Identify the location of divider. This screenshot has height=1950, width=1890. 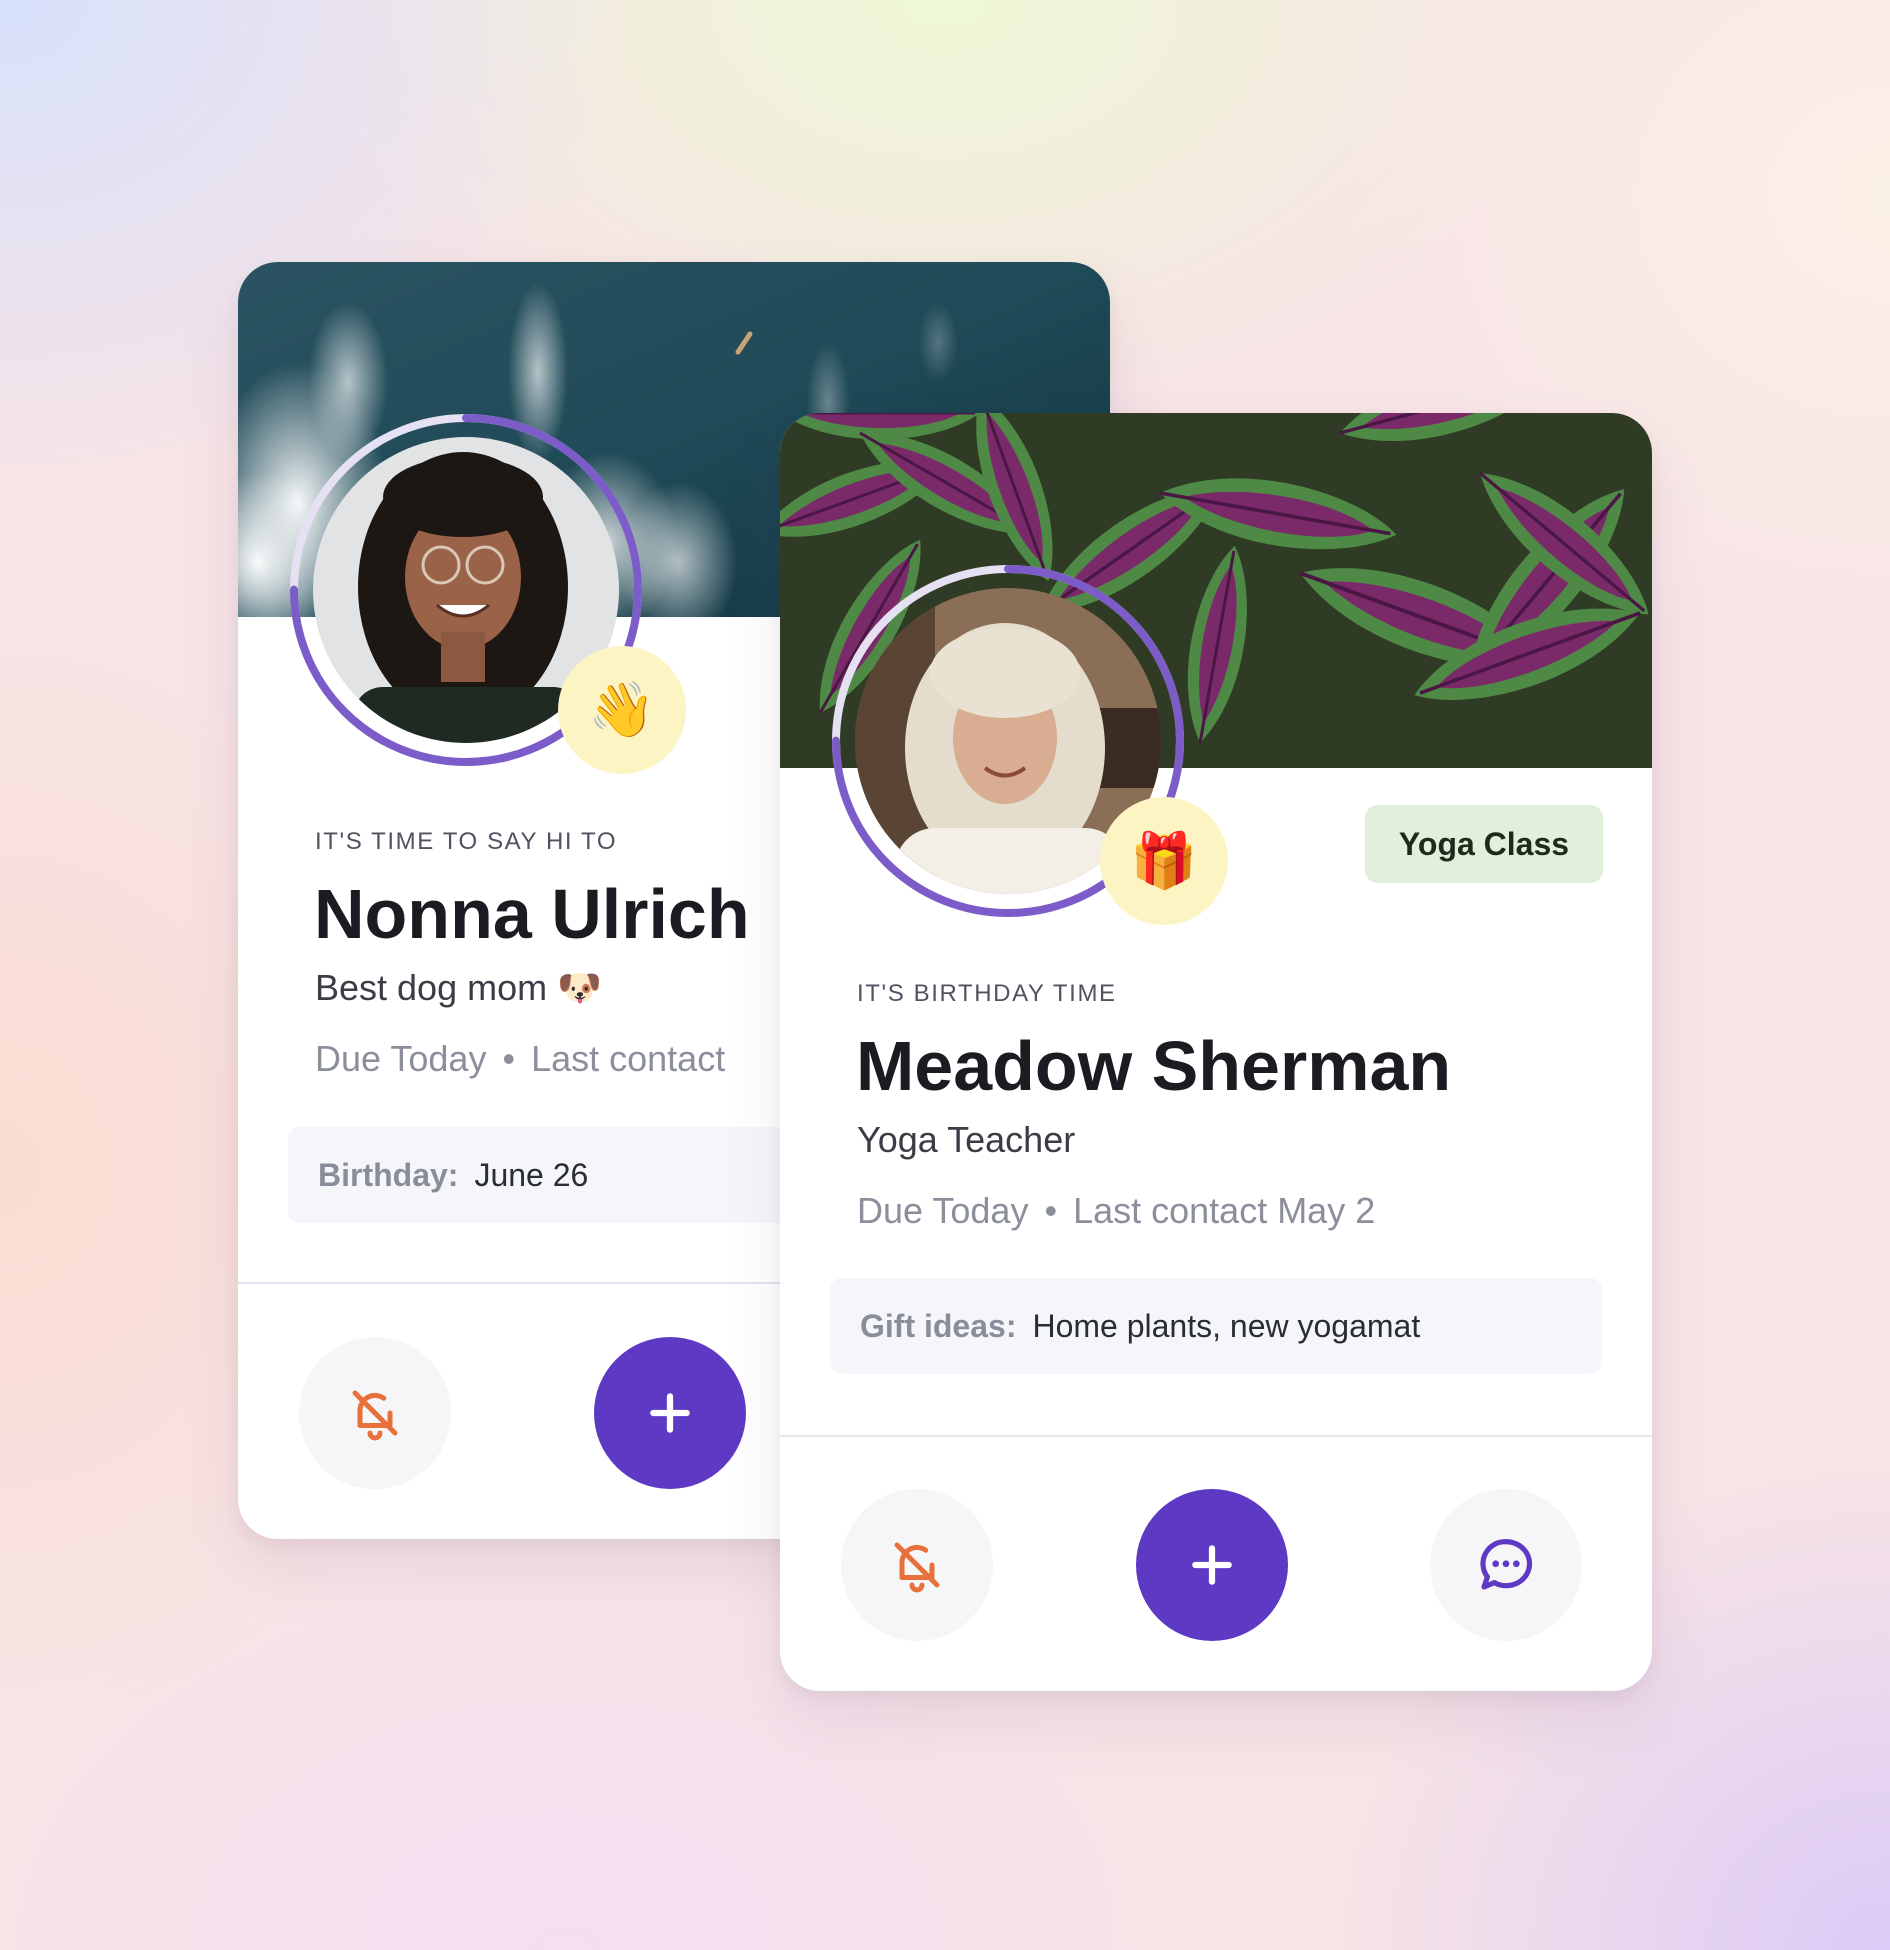
(1216, 1436).